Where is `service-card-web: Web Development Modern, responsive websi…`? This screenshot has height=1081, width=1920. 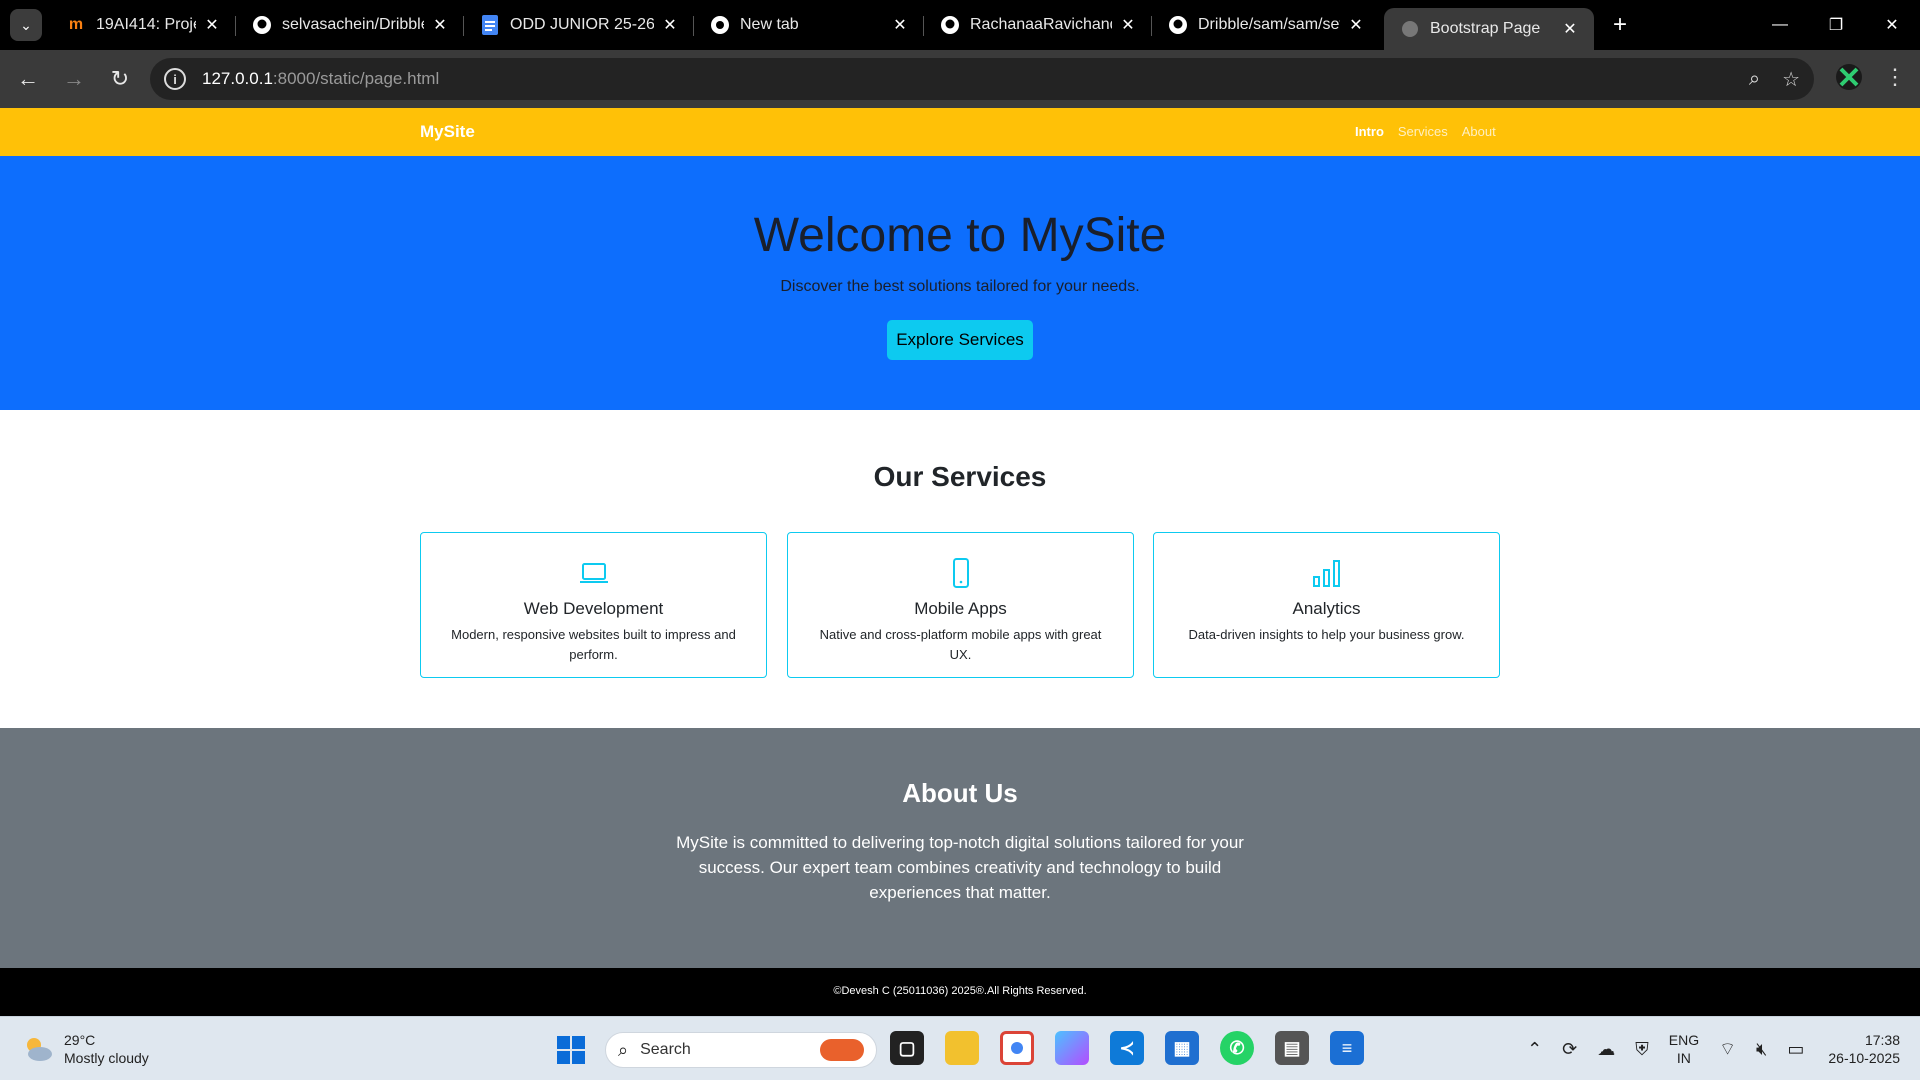 service-card-web: Web Development Modern, responsive websi… is located at coordinates (593, 605).